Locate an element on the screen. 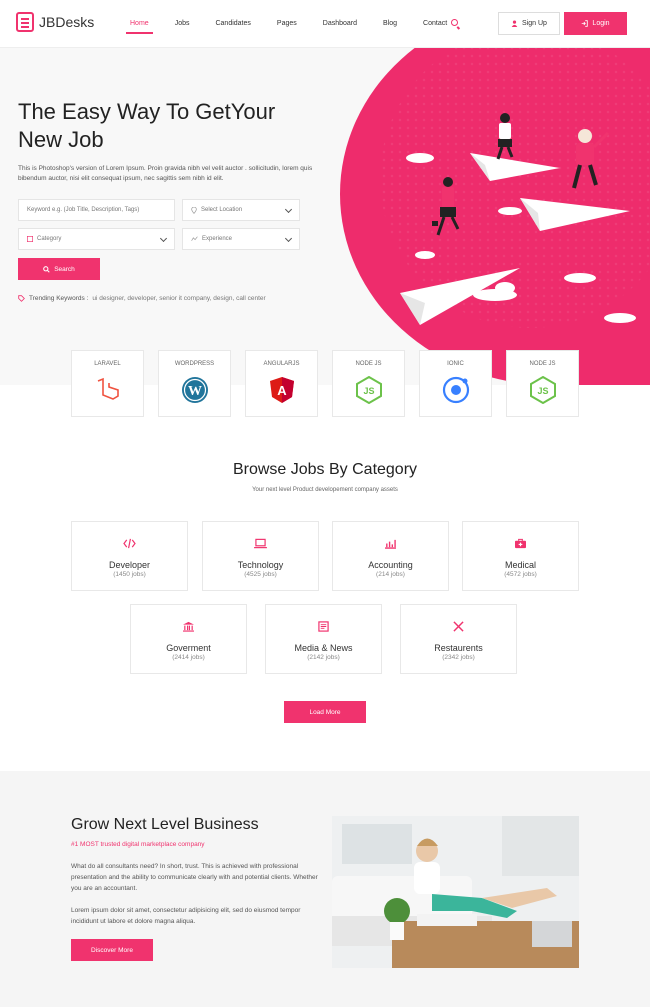 The height and width of the screenshot is (1007, 650). category-placeholder: Category is located at coordinates (49, 239).